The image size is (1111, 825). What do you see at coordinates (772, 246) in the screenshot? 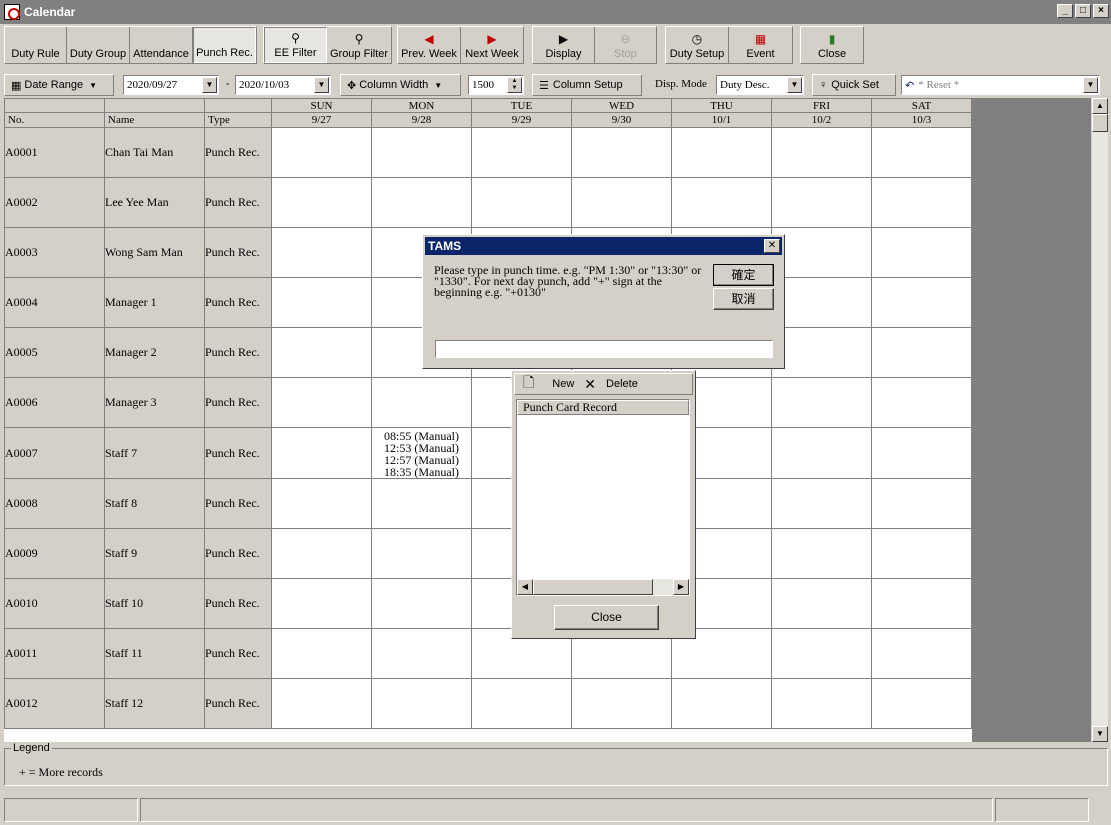
I see `dialog-close-icon: ✕` at bounding box center [772, 246].